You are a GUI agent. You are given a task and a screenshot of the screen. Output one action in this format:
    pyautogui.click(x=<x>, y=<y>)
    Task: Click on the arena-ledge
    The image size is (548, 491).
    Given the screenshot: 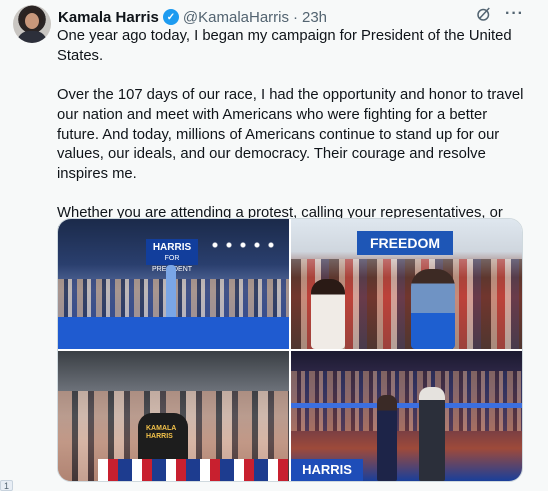 What is the action you would take?
    pyautogui.click(x=406, y=405)
    